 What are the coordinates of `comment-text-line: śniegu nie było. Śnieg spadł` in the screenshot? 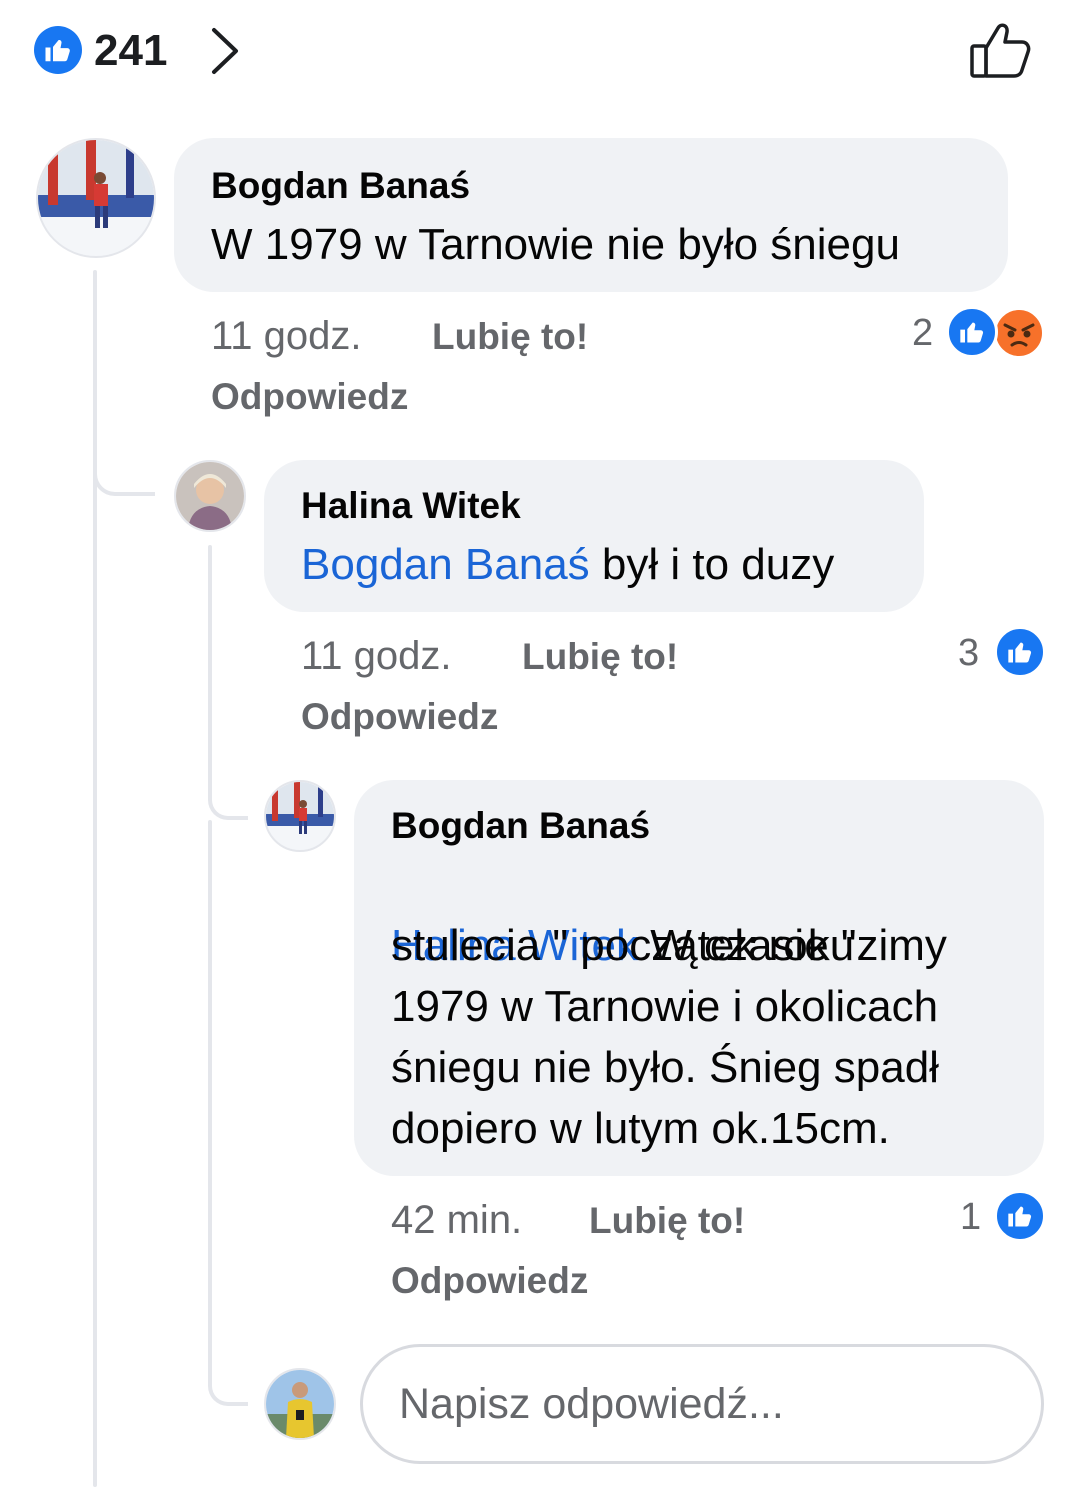 It's located at (665, 1067).